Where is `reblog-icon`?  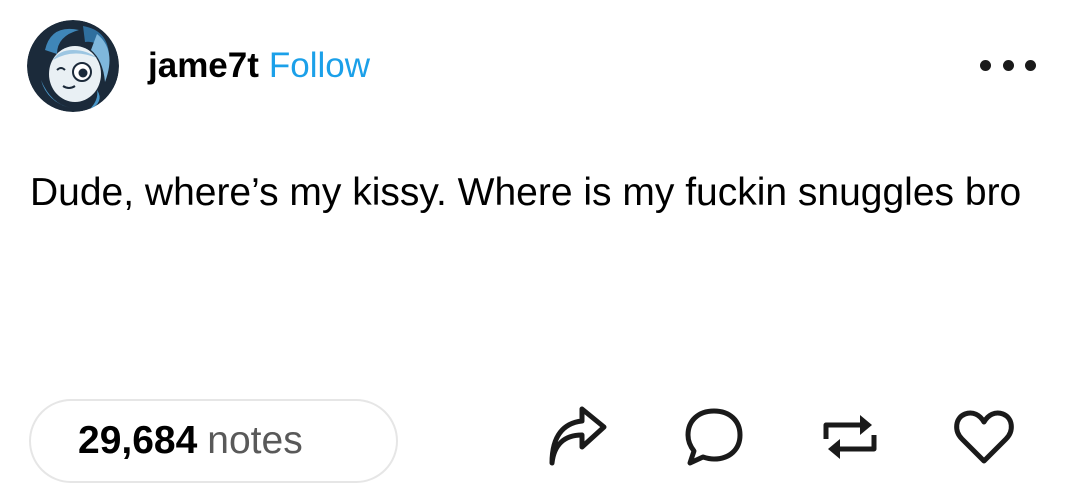 reblog-icon is located at coordinates (850, 437).